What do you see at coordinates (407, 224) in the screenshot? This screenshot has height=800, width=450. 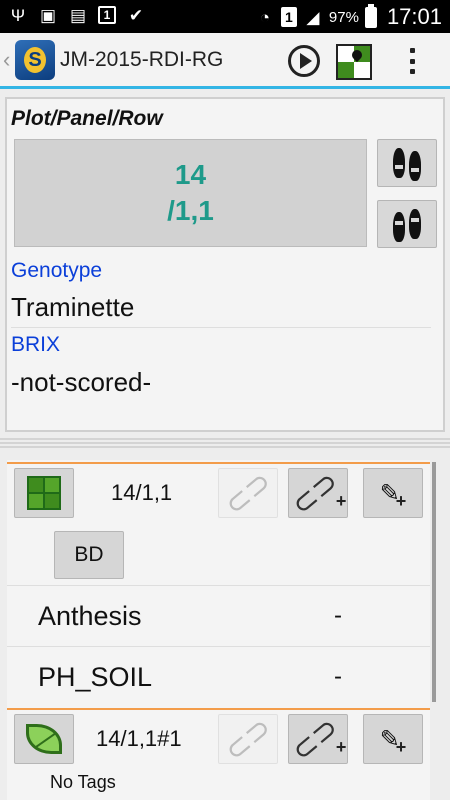 I see `step-back-button` at bounding box center [407, 224].